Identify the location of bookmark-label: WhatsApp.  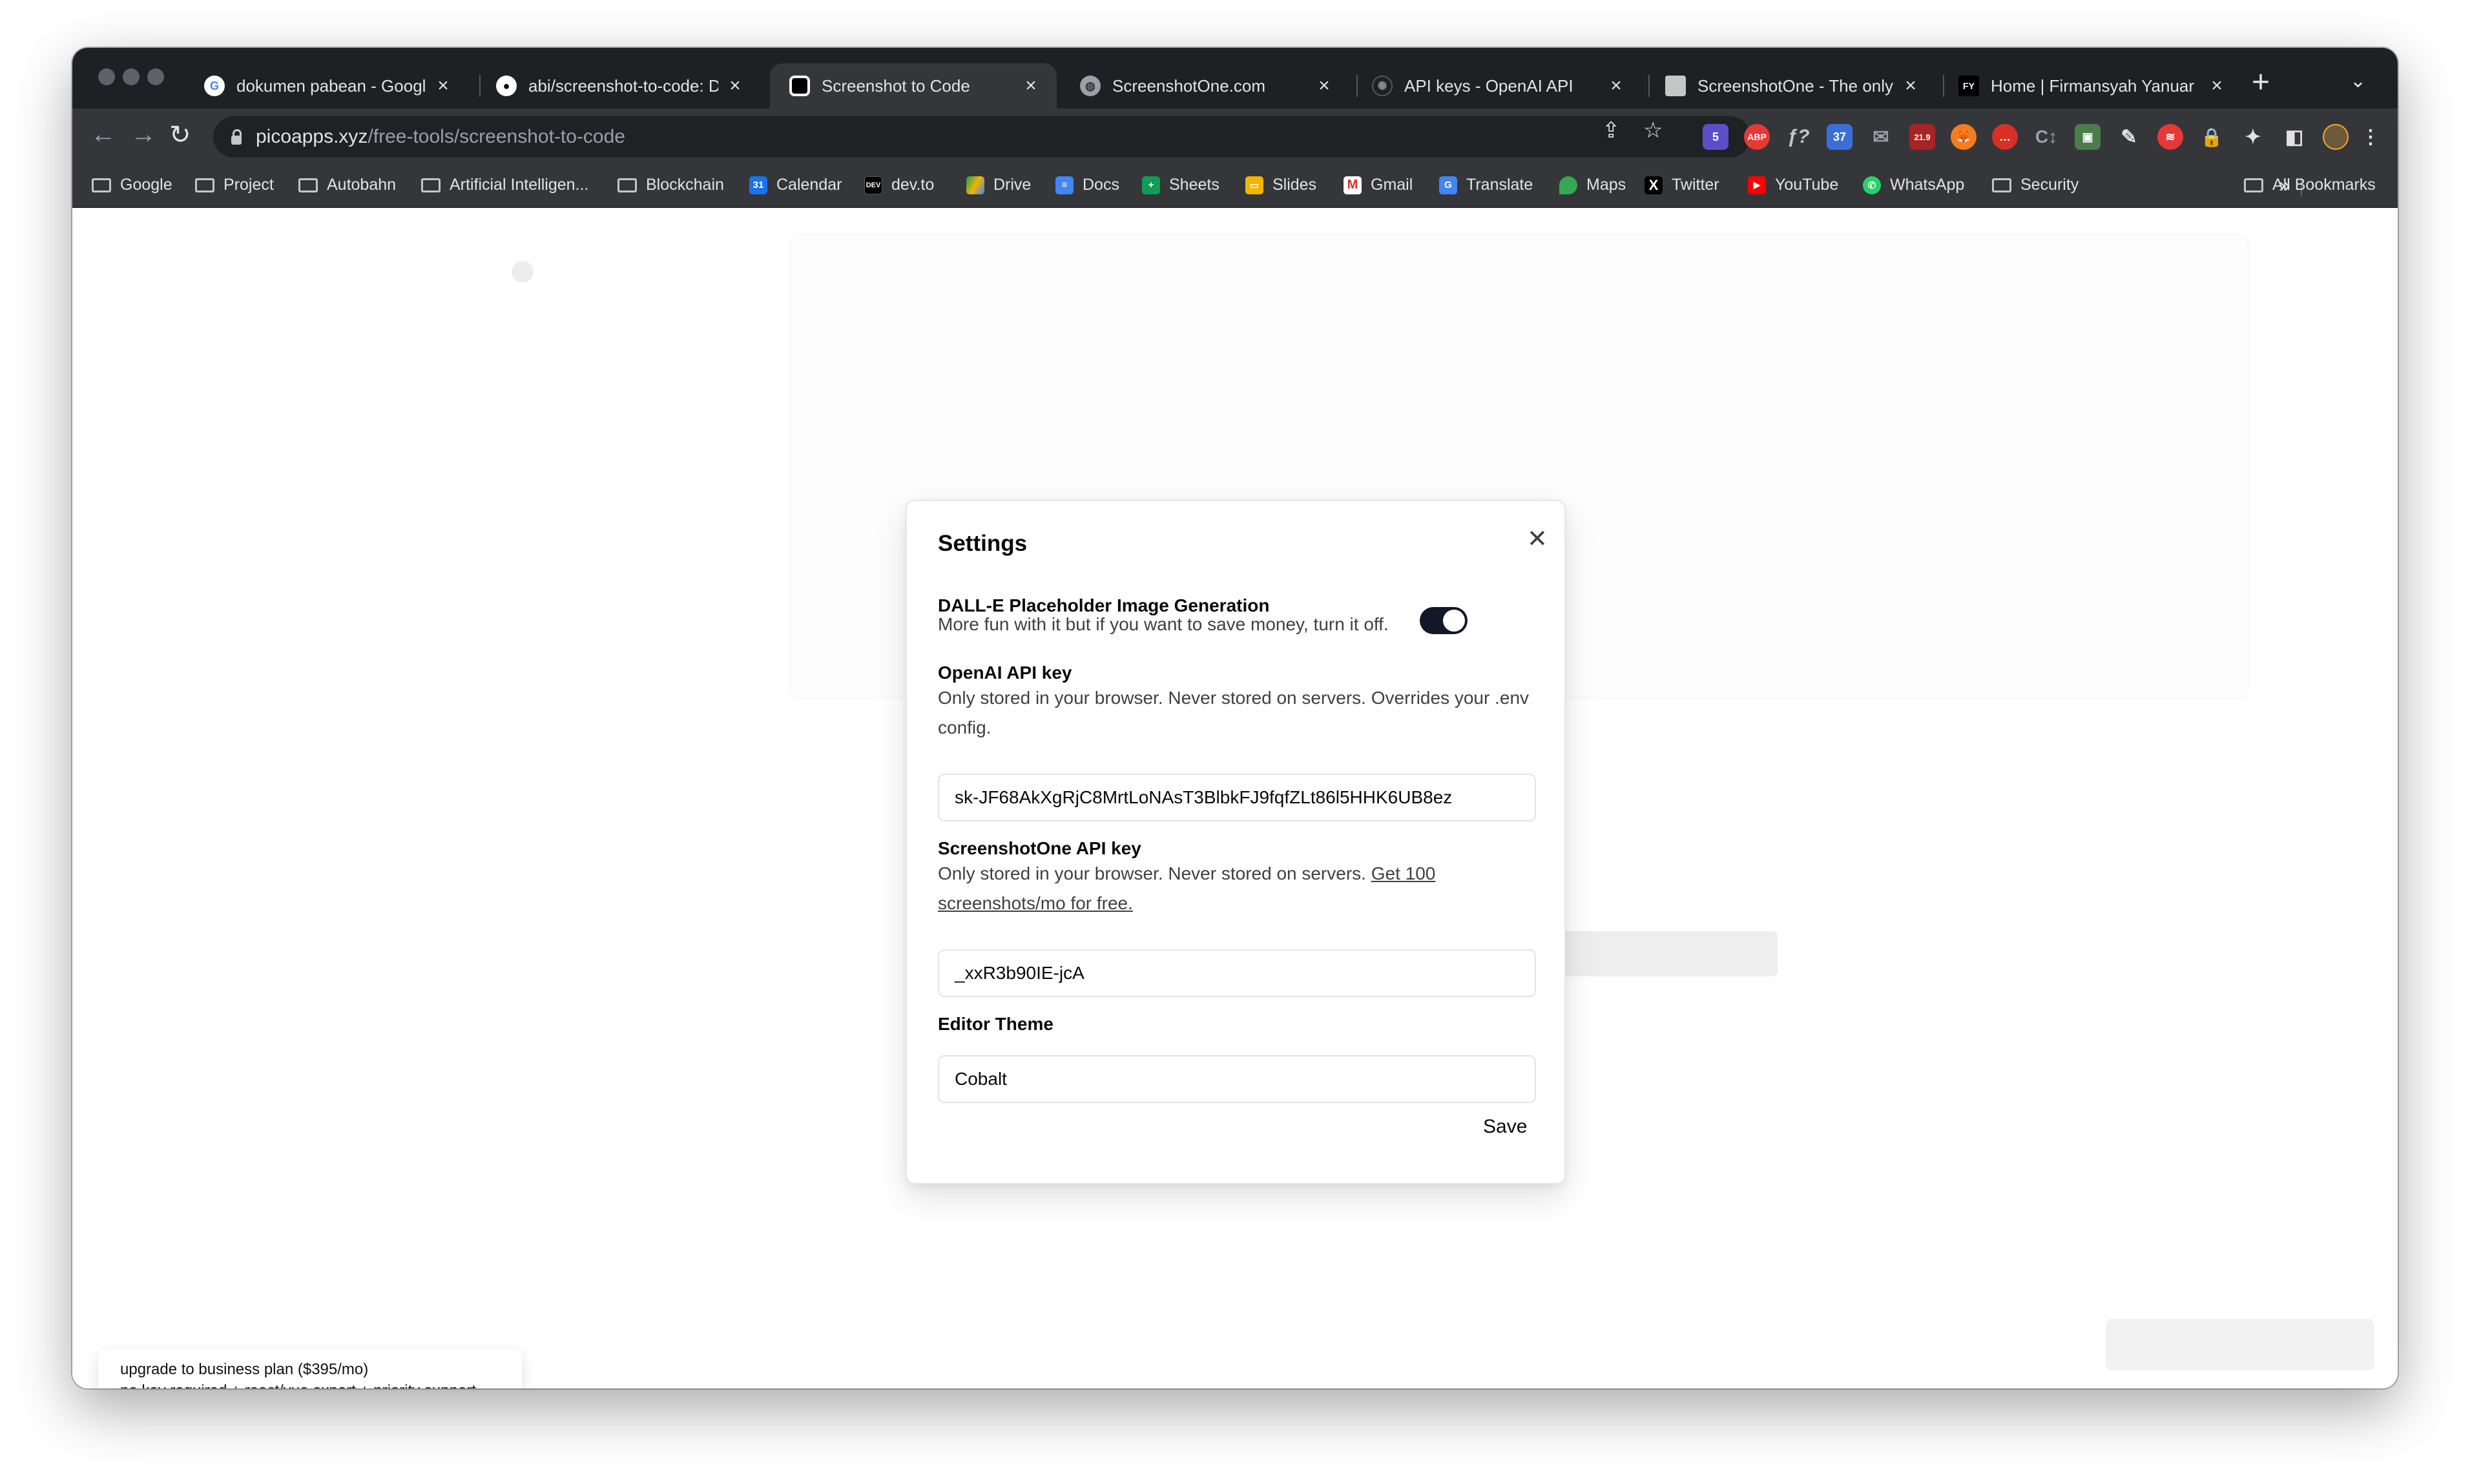
(1927, 185).